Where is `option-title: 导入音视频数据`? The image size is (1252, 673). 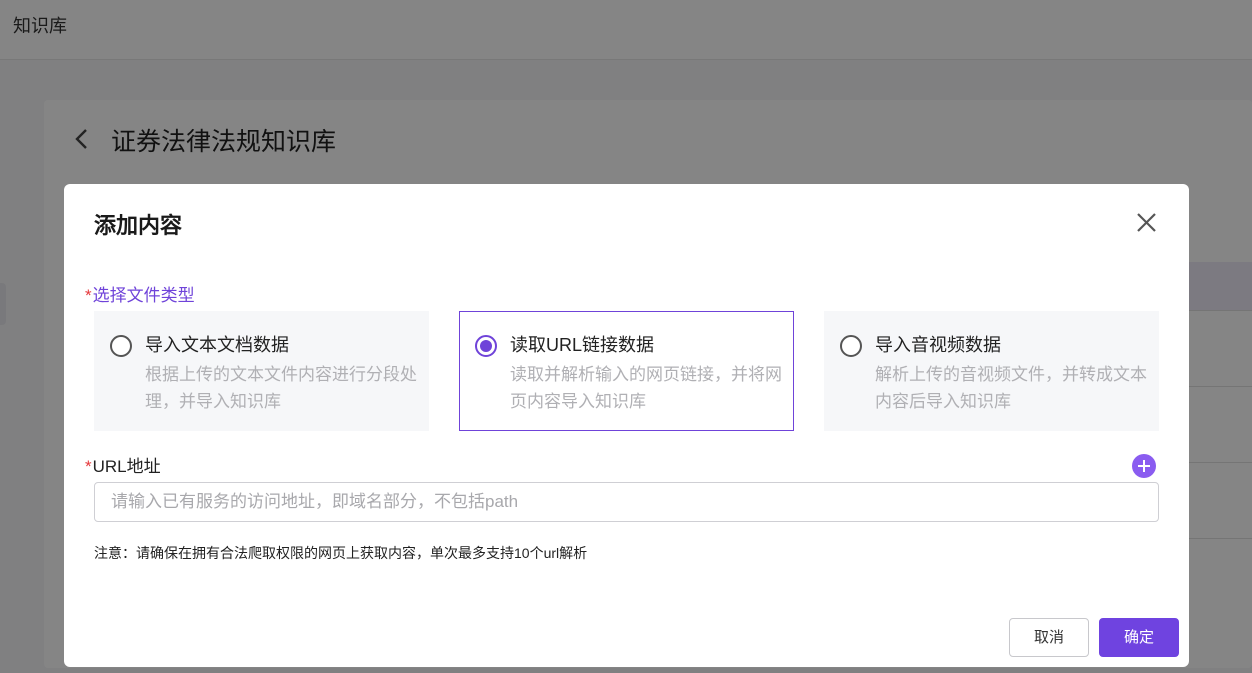
option-title: 导入音视频数据 is located at coordinates (938, 345).